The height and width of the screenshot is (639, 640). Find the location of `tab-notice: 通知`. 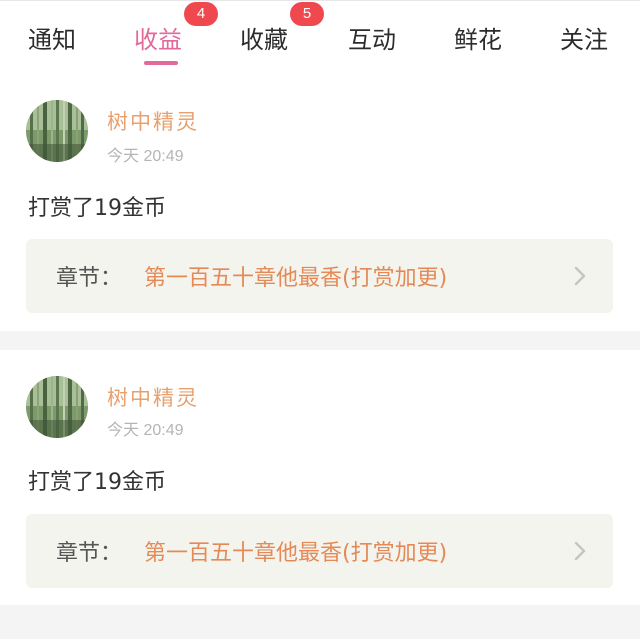

tab-notice: 通知 is located at coordinates (52, 40).